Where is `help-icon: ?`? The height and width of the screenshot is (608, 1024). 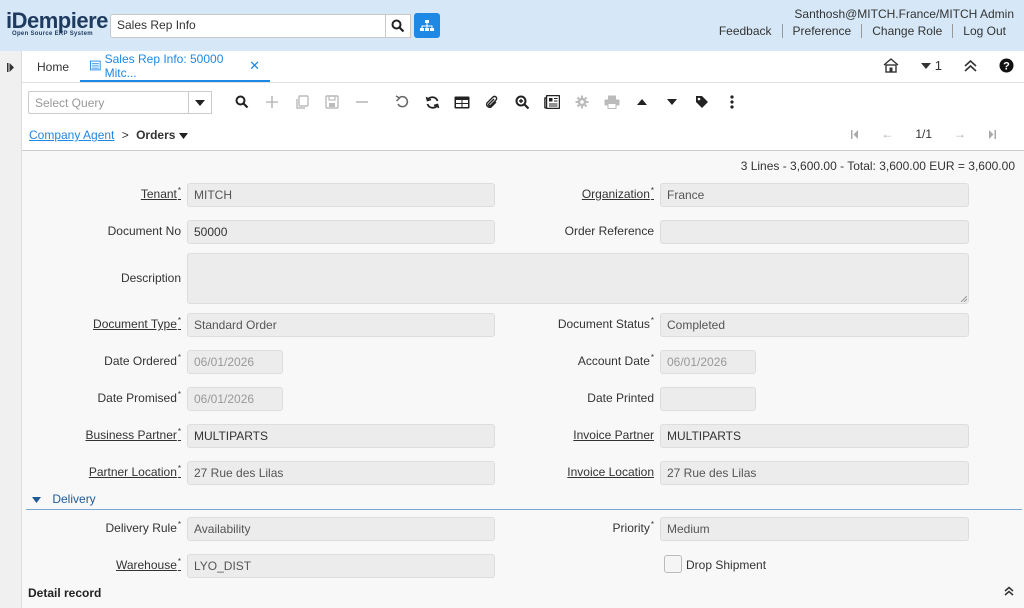
help-icon: ? is located at coordinates (1006, 65).